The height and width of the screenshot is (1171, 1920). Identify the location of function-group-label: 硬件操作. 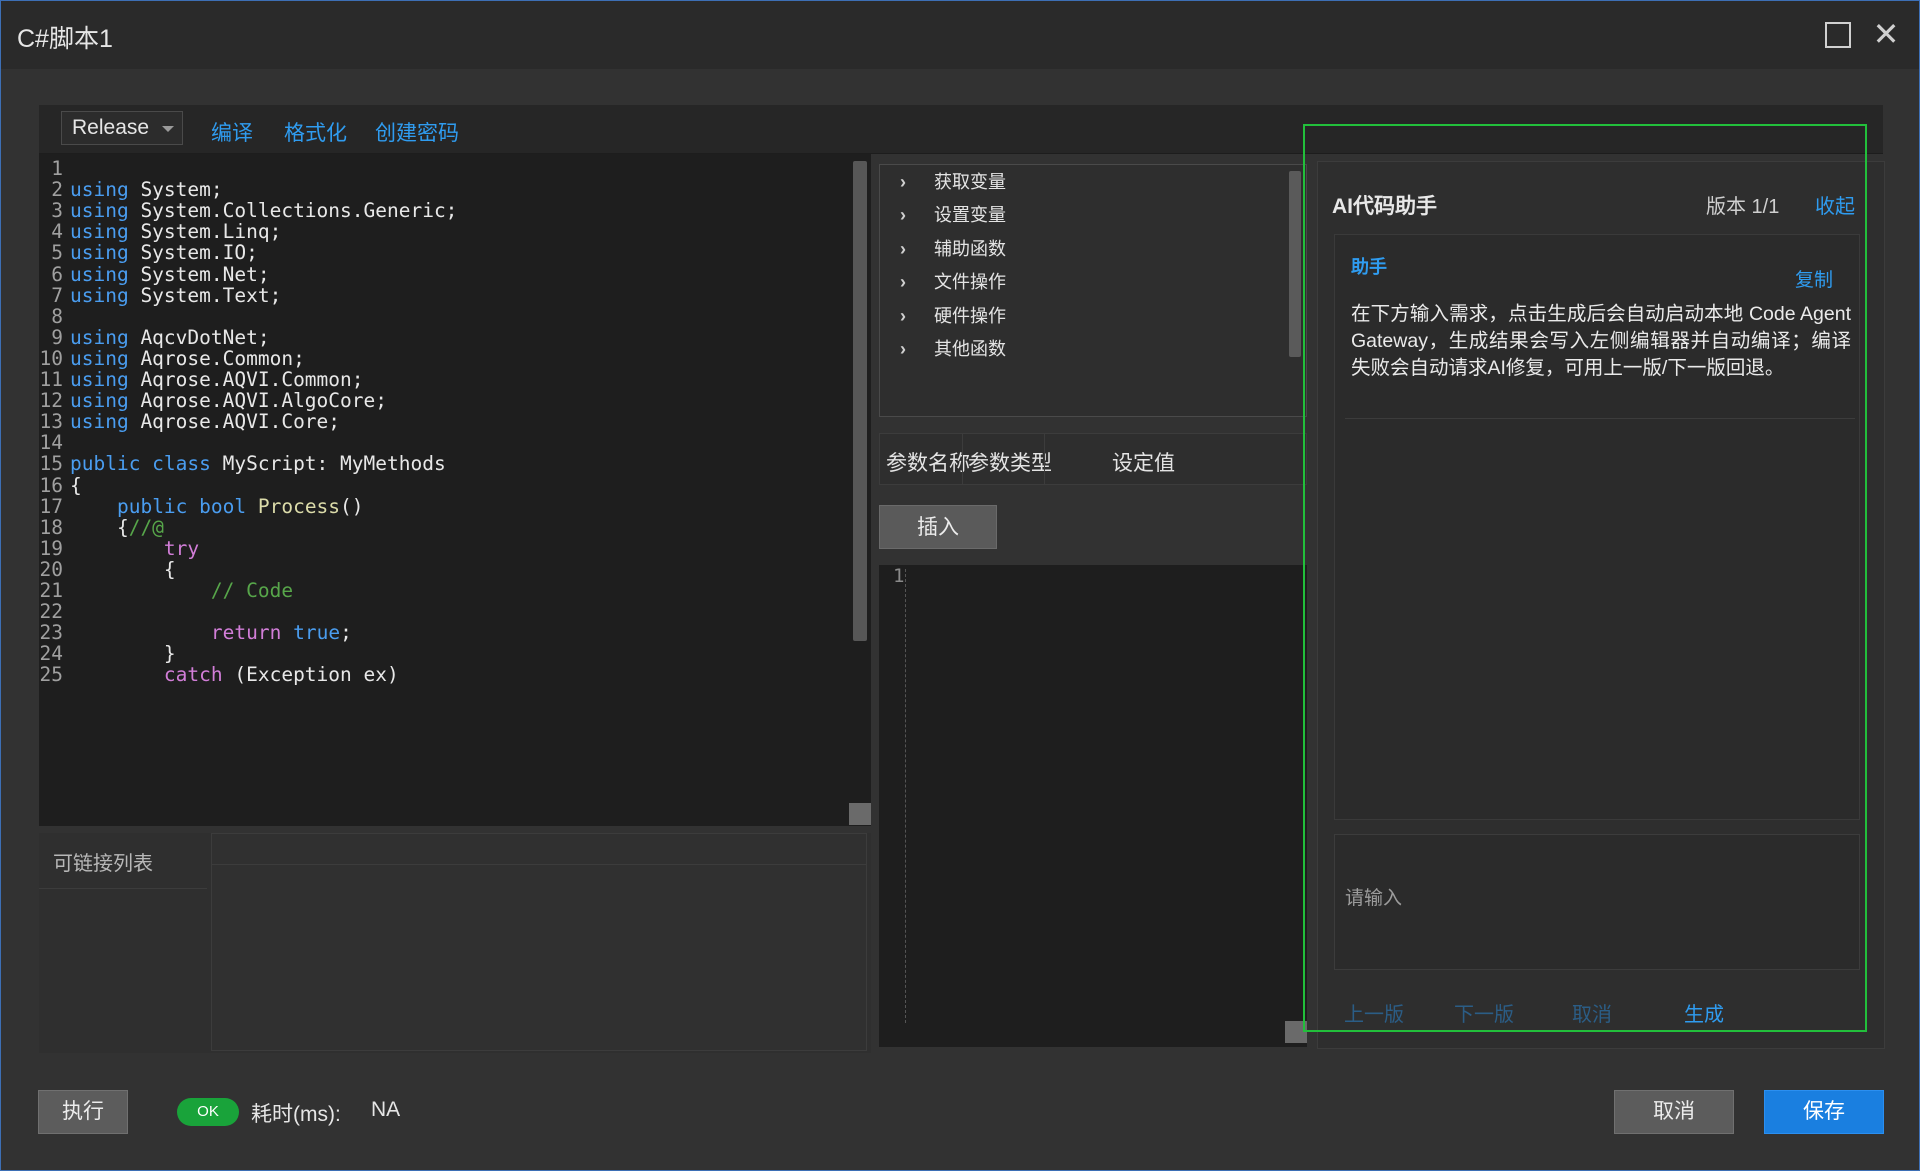
(970, 315).